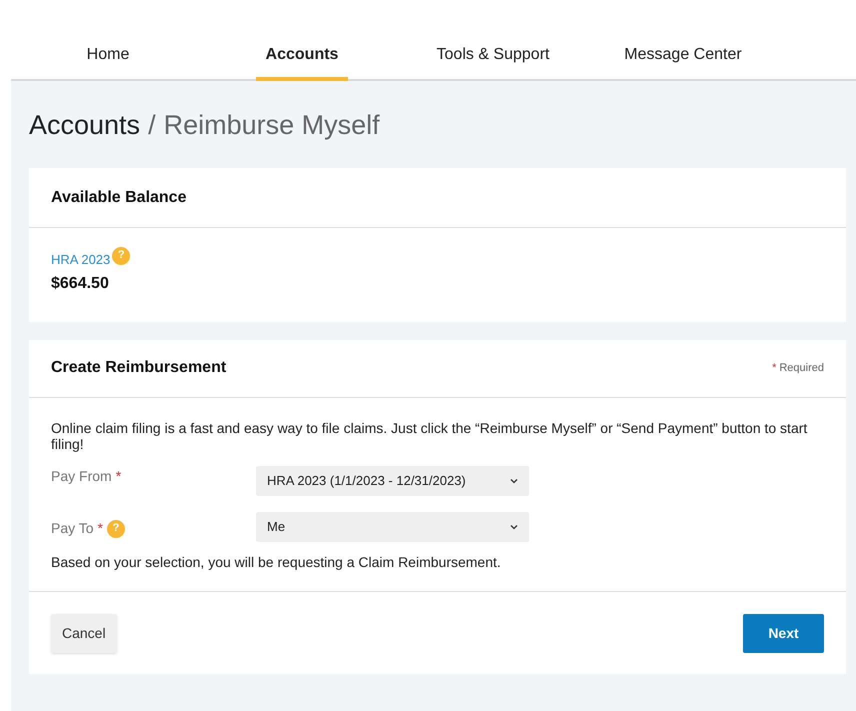  Describe the element at coordinates (493, 62) in the screenshot. I see `nav-tab: Tools & Support` at that location.